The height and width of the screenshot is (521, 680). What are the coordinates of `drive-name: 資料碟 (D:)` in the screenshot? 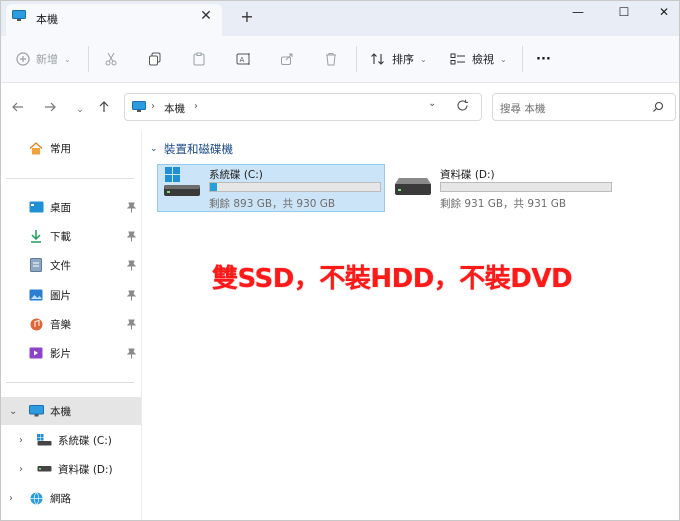 It's located at (467, 175).